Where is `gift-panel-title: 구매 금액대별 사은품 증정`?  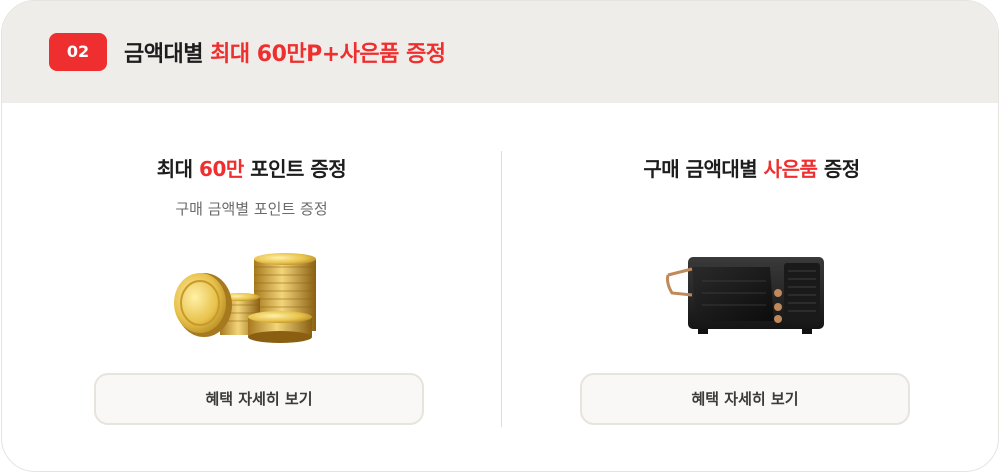
gift-panel-title: 구매 금액대별 사은품 증정 is located at coordinates (750, 167).